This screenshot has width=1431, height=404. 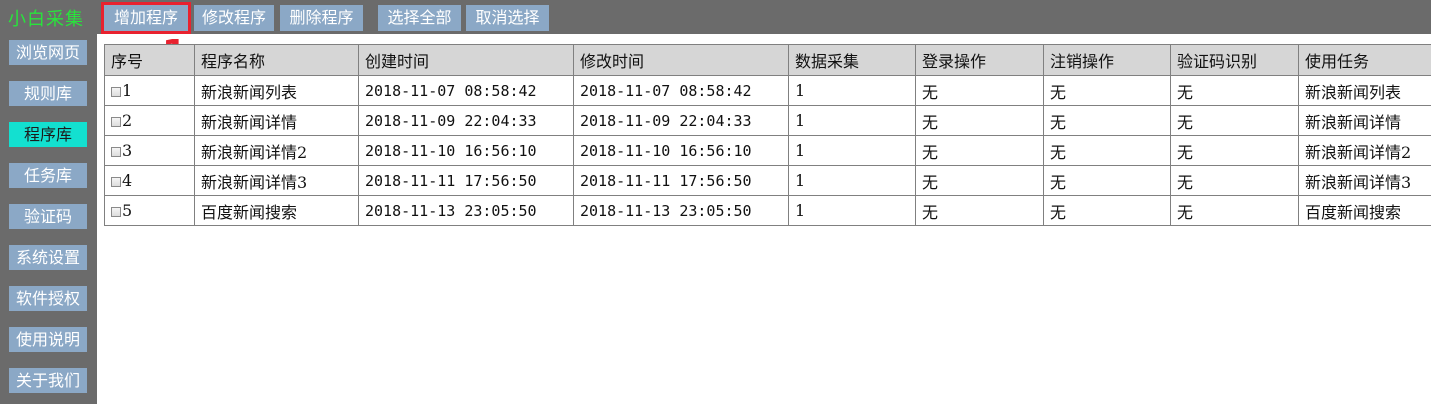 What do you see at coordinates (1364, 180) in the screenshot?
I see `task-cell: 新浪新闻详情3` at bounding box center [1364, 180].